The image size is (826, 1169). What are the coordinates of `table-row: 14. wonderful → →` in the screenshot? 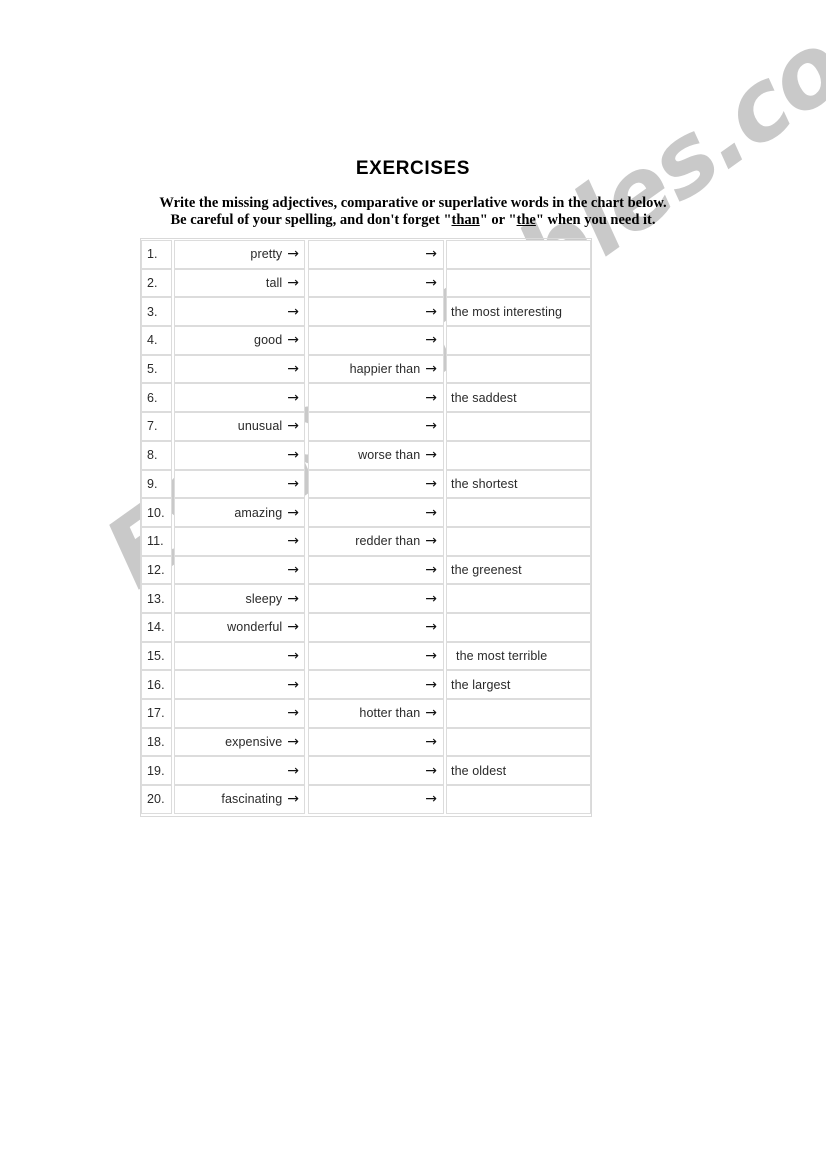 It's located at (366, 627).